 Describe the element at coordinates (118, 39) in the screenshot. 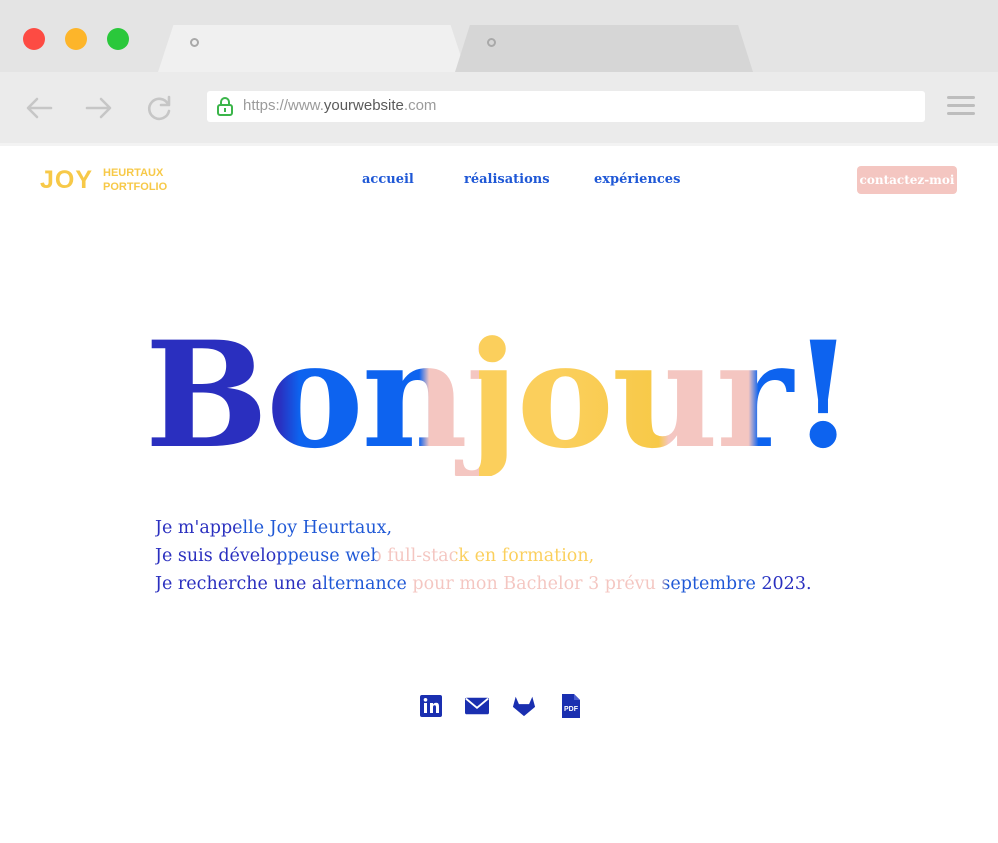

I see `maximize-window-button` at that location.